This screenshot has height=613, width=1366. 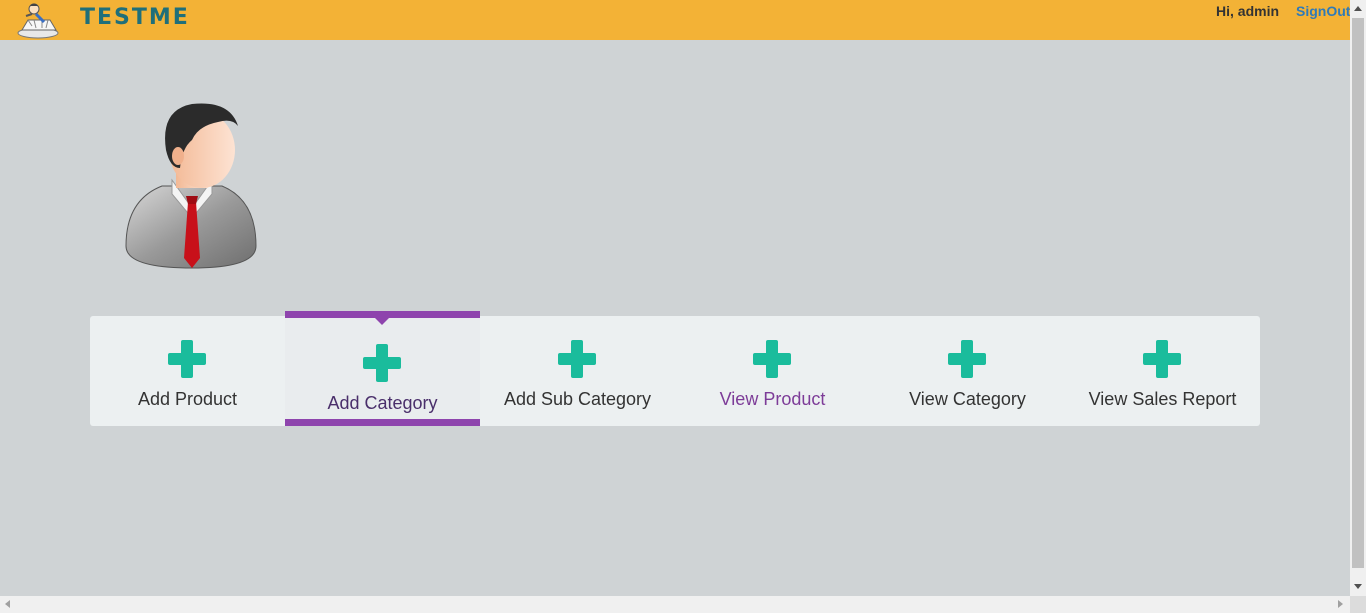 I want to click on menu-item-label: View Product, so click(x=772, y=399).